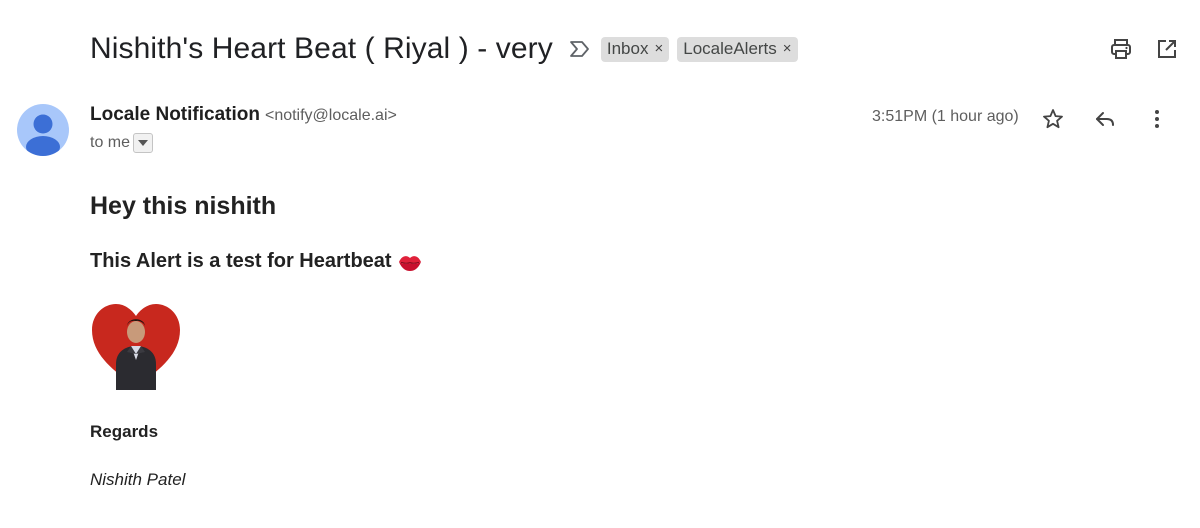 This screenshot has height=528, width=1200. What do you see at coordinates (1144, 49) in the screenshot?
I see `thread-actions` at bounding box center [1144, 49].